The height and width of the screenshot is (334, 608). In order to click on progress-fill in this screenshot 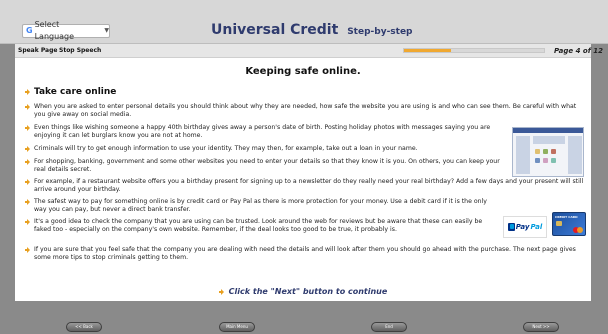, I will do `click(427, 50)`.